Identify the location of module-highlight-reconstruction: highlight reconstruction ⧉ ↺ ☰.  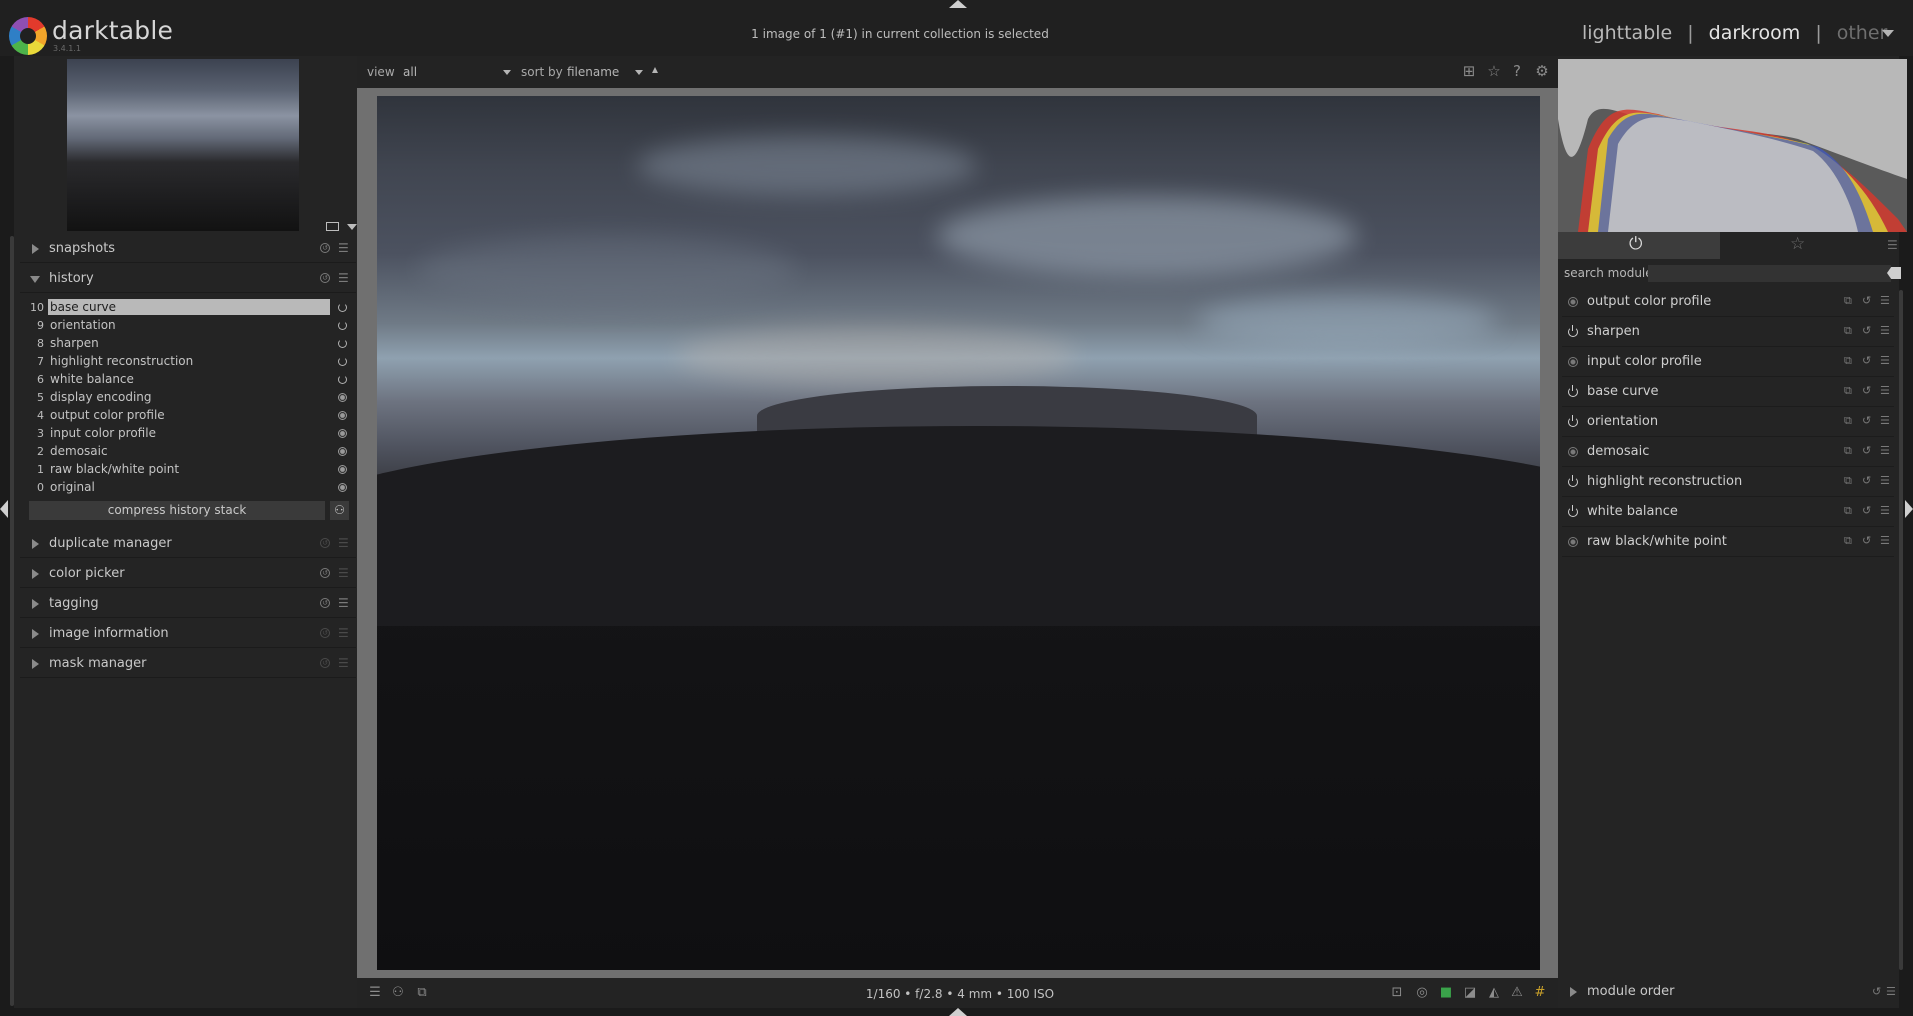
(1728, 482).